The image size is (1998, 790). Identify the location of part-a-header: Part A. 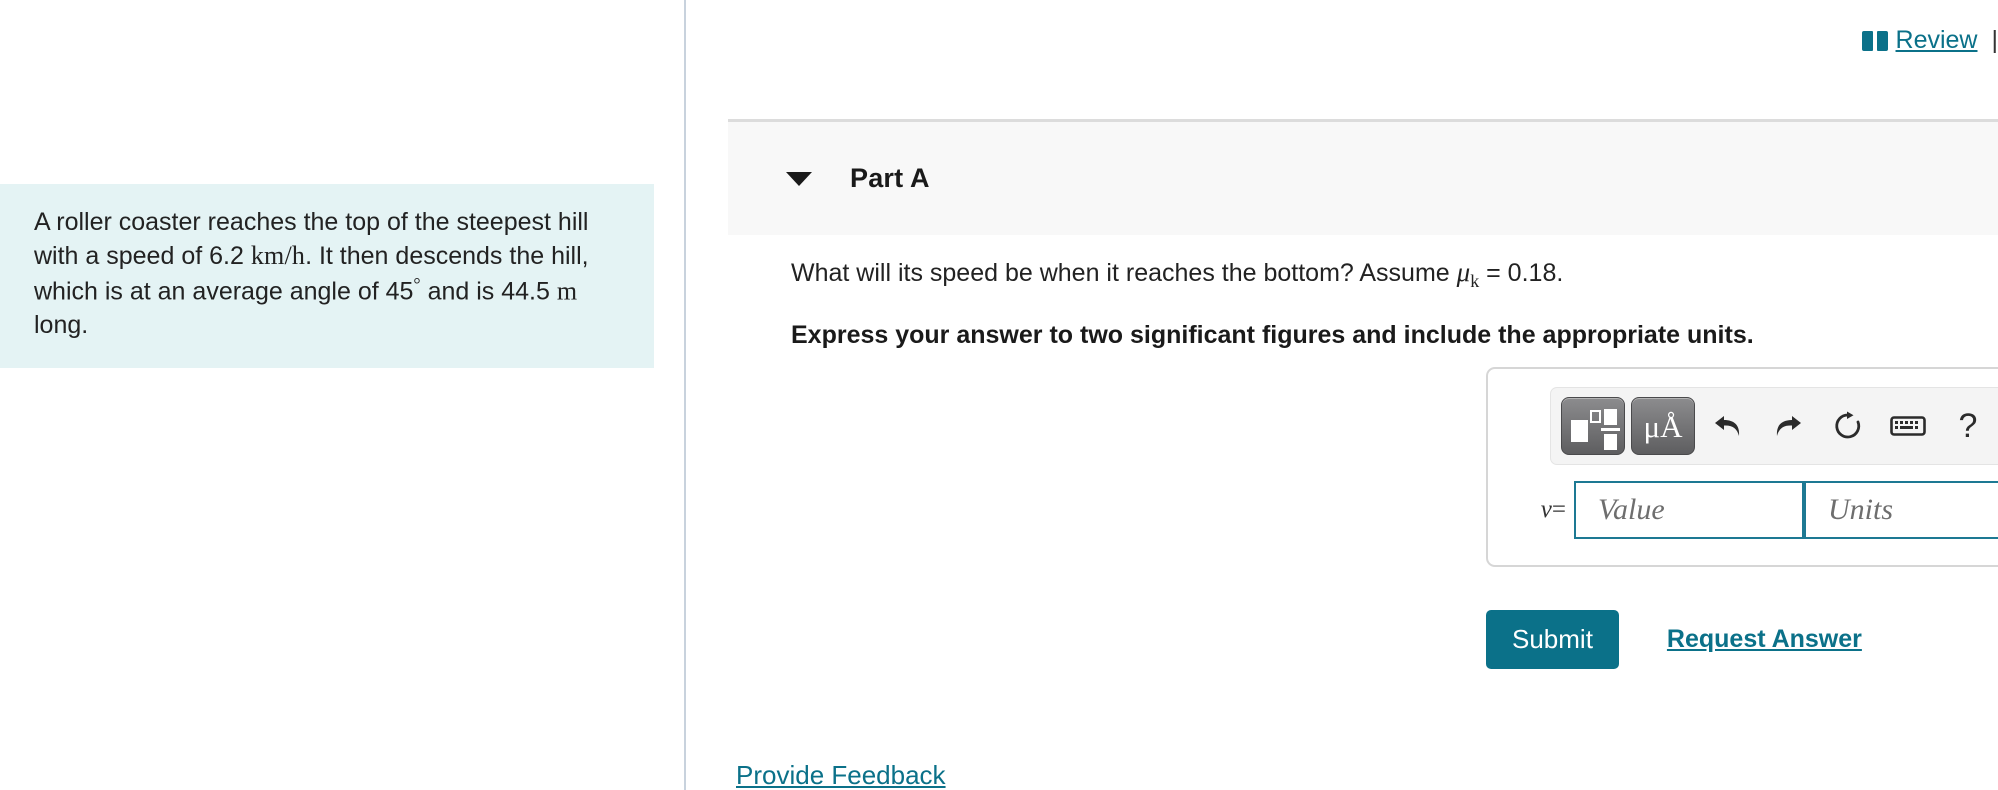
(1363, 177).